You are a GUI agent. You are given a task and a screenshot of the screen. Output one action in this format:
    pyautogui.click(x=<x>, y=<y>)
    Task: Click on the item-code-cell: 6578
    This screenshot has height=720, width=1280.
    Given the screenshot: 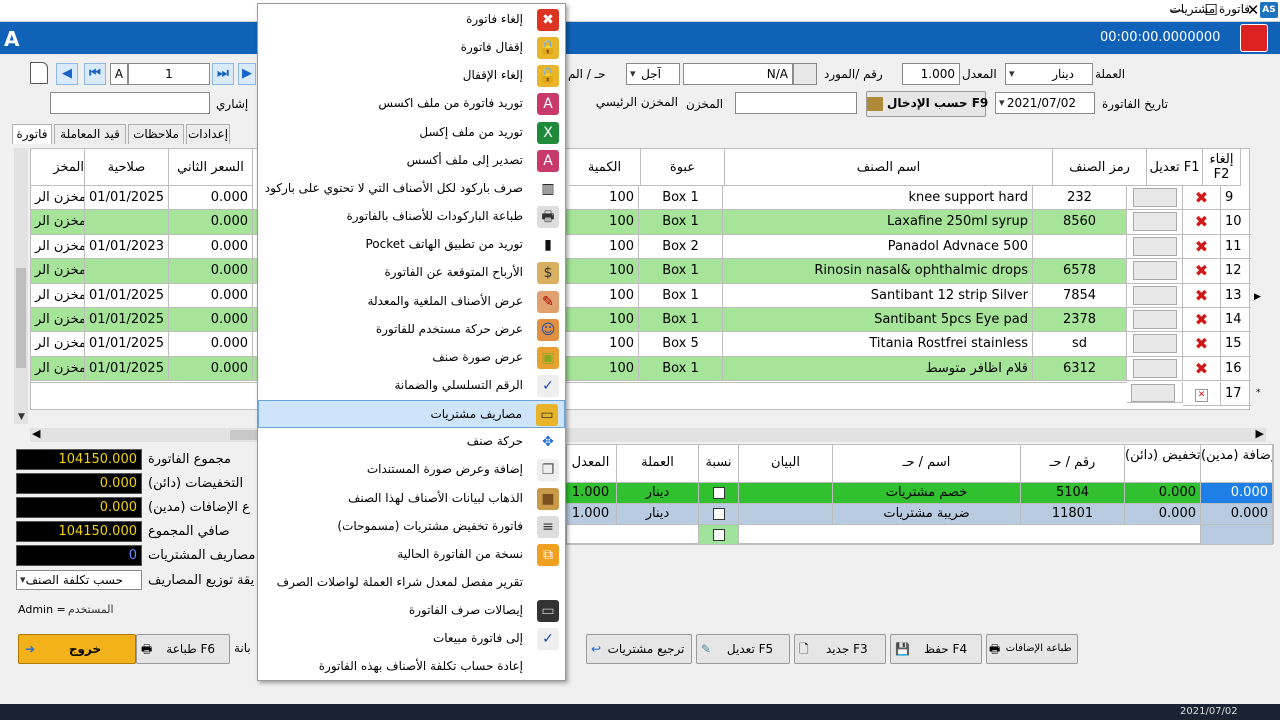 What is the action you would take?
    pyautogui.click(x=1080, y=271)
    